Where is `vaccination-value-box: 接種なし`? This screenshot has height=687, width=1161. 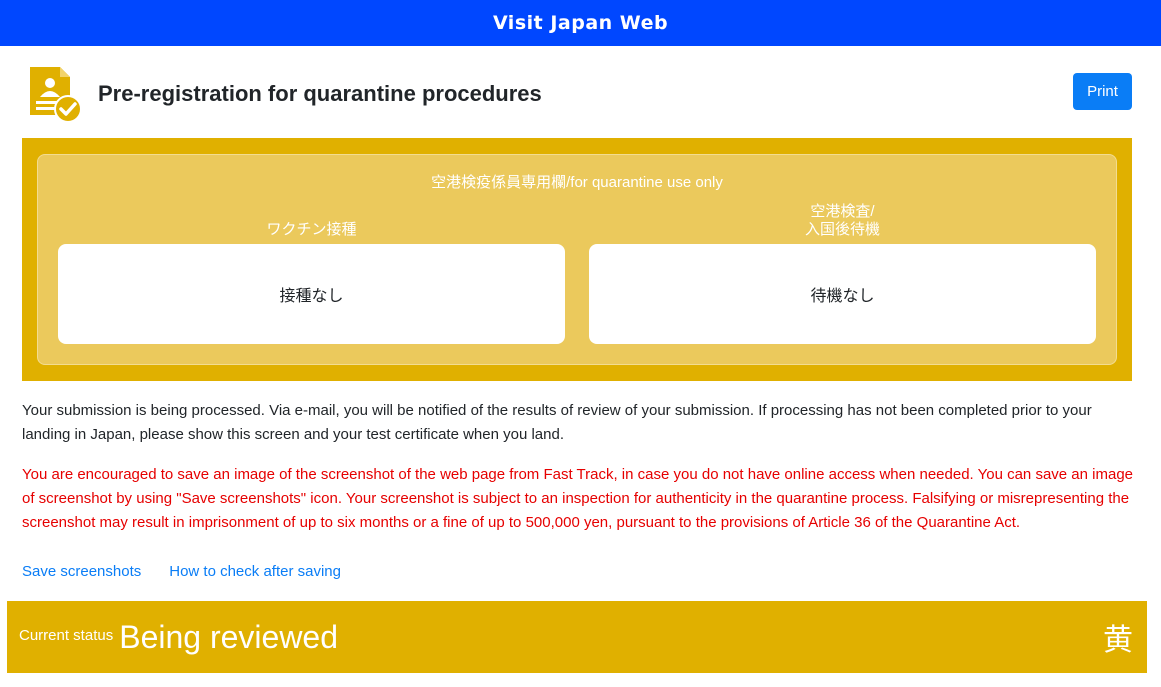 vaccination-value-box: 接種なし is located at coordinates (311, 294).